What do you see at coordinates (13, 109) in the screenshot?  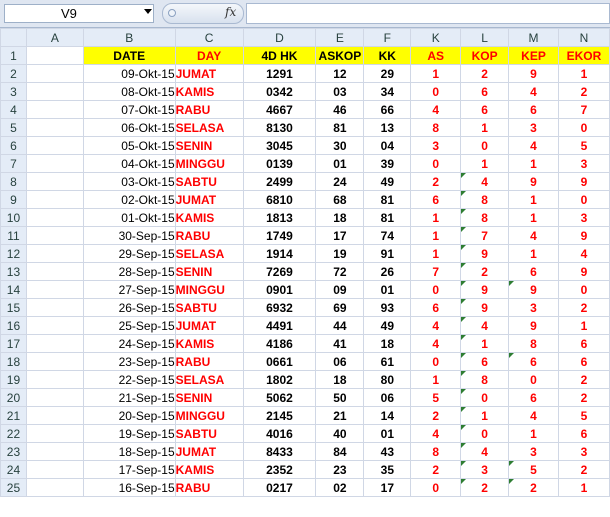 I see `row-header: 4` at bounding box center [13, 109].